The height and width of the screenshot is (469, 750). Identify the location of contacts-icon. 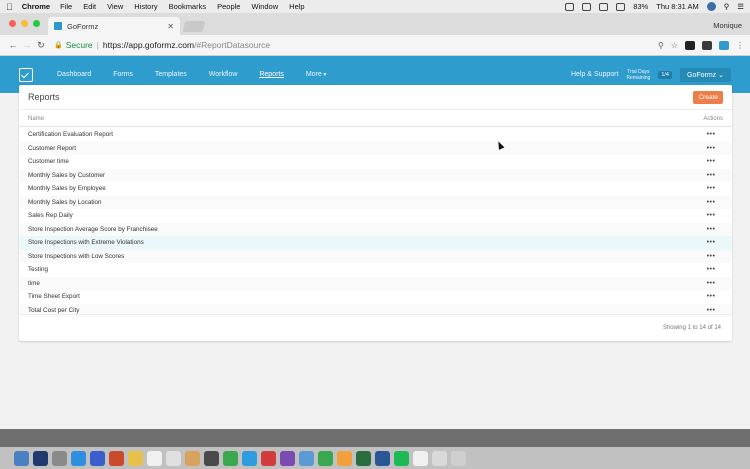
(192, 458).